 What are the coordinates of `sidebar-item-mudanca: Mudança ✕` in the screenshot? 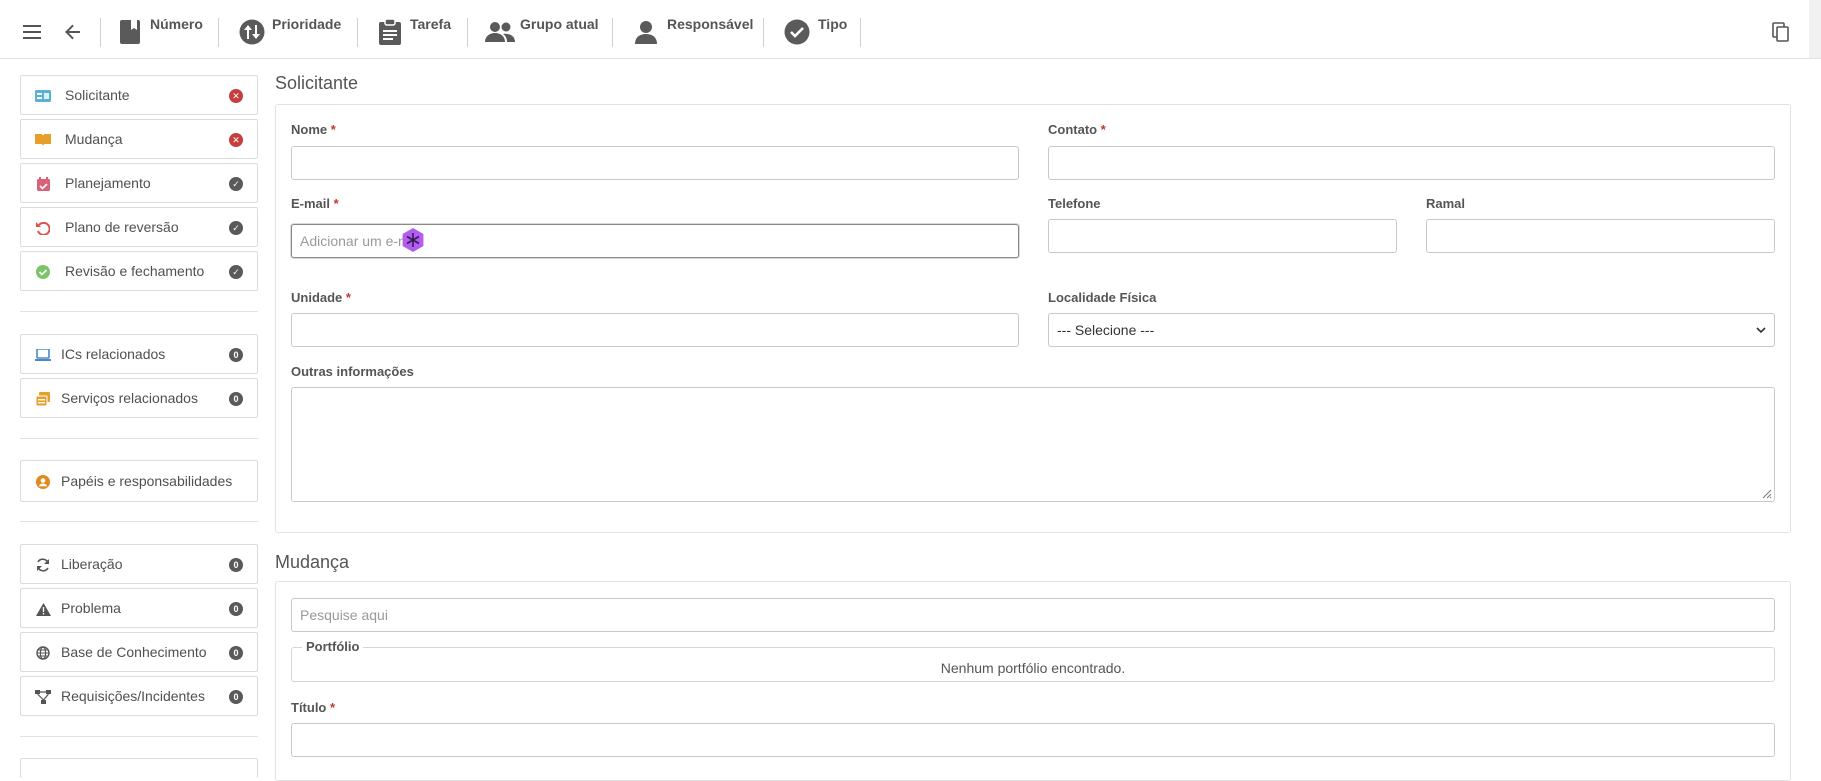 It's located at (139, 139).